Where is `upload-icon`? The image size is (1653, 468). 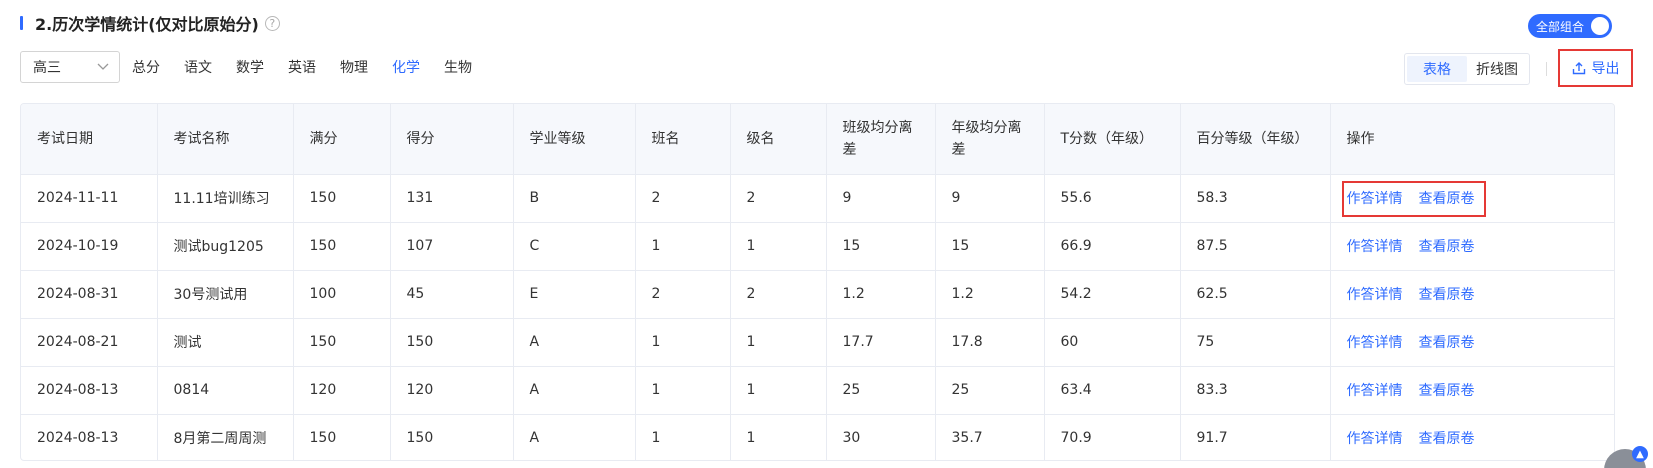
upload-icon is located at coordinates (1578, 68).